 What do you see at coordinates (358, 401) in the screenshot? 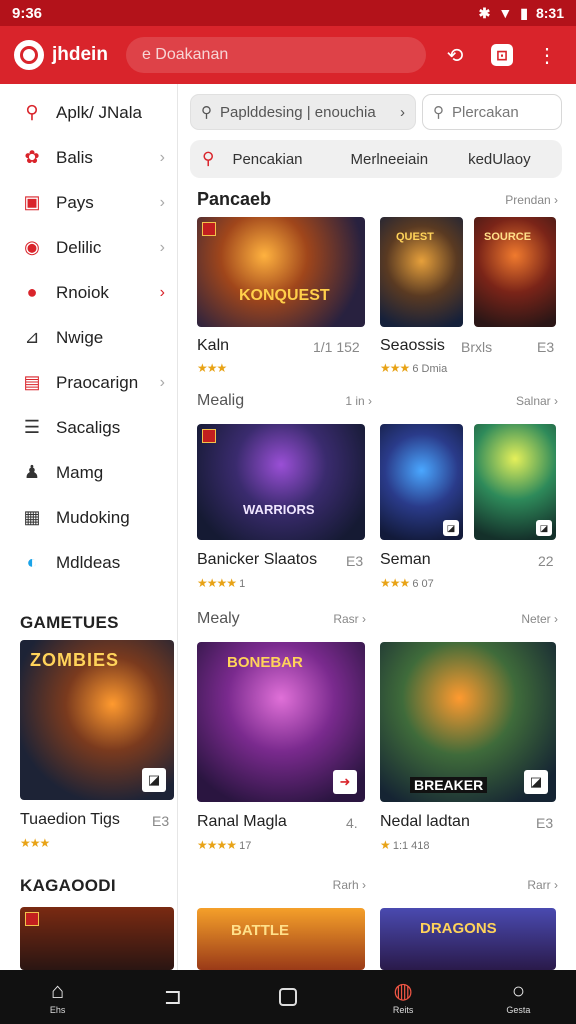
I see `section-more-link: 1 in ›` at bounding box center [358, 401].